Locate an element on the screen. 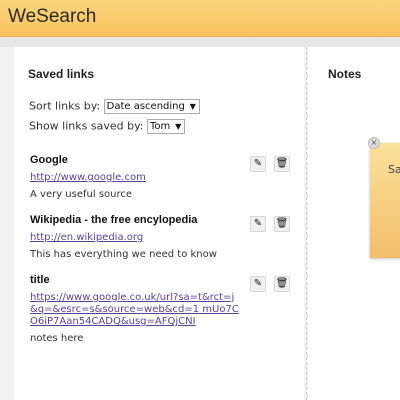 The height and width of the screenshot is (400, 400). sort-control: Sort links by: Date ascending ▼ is located at coordinates (114, 106).